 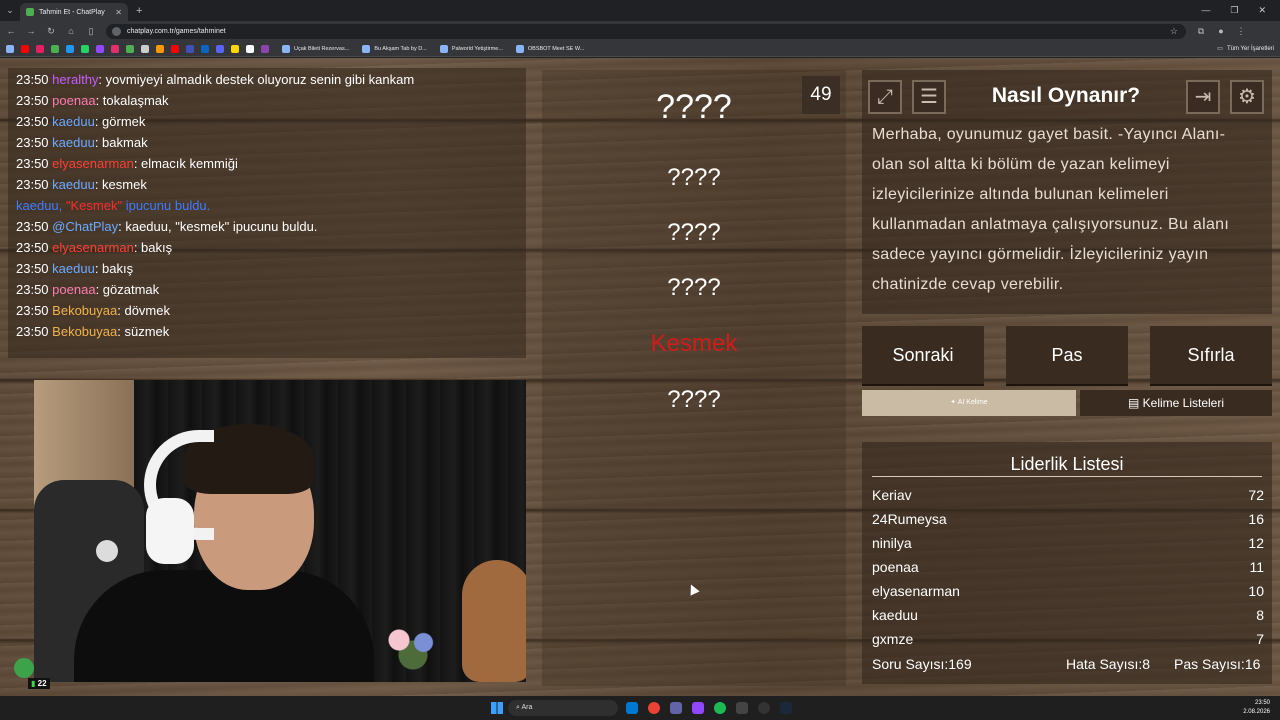 What do you see at coordinates (720, 708) in the screenshot?
I see `spotify-icon` at bounding box center [720, 708].